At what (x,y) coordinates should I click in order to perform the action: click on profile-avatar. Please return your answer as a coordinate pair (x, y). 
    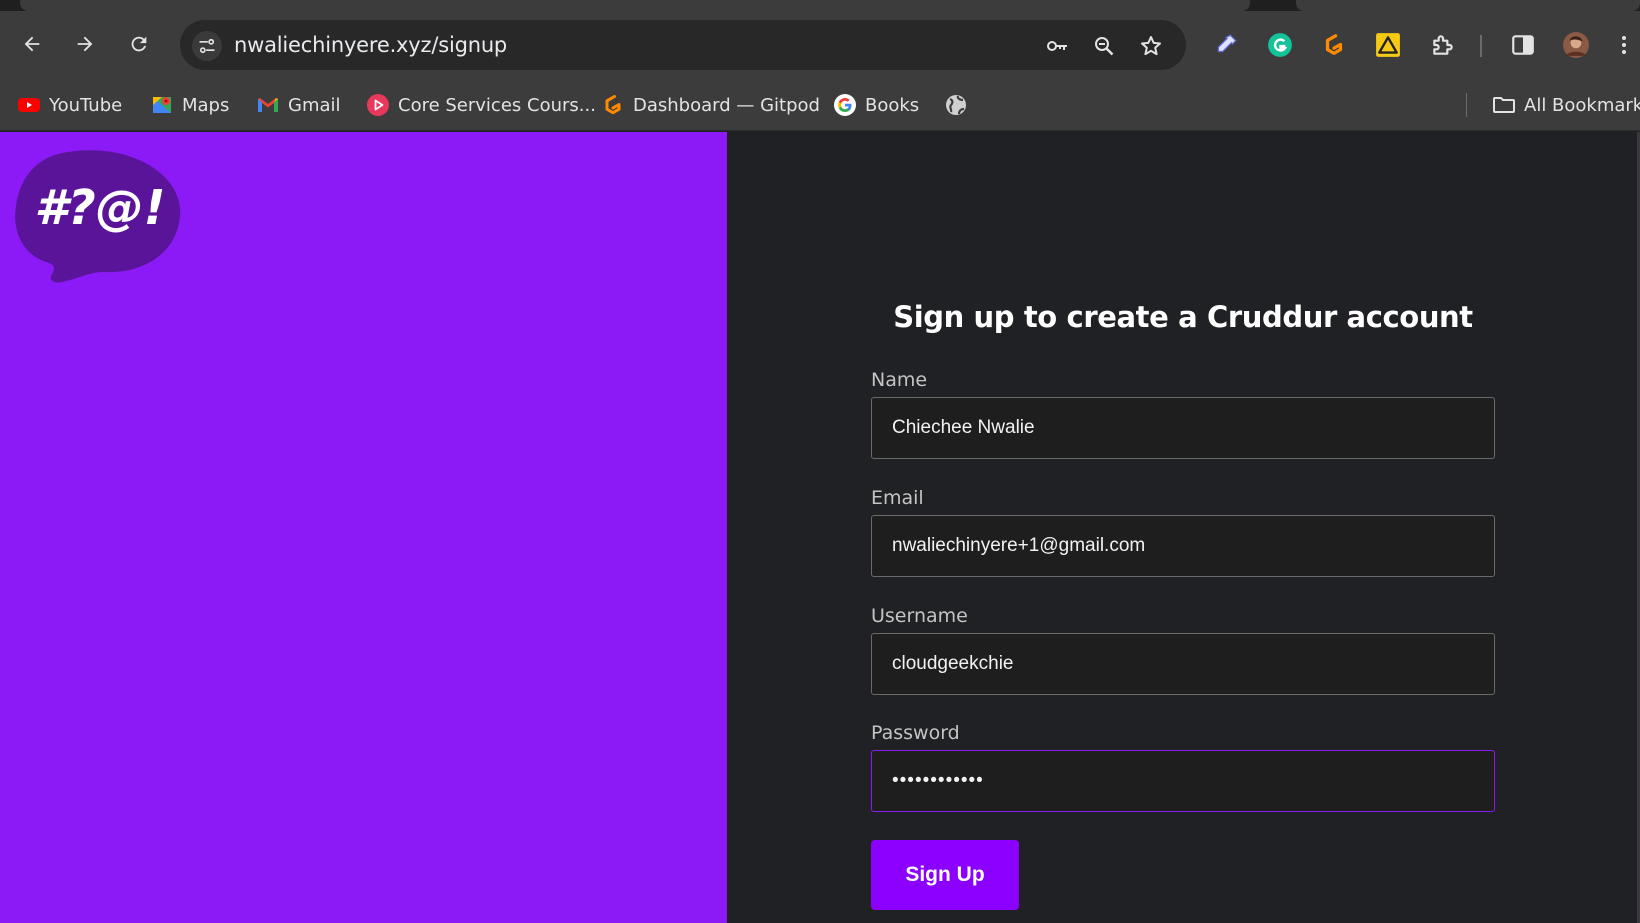
    Looking at the image, I should click on (1576, 45).